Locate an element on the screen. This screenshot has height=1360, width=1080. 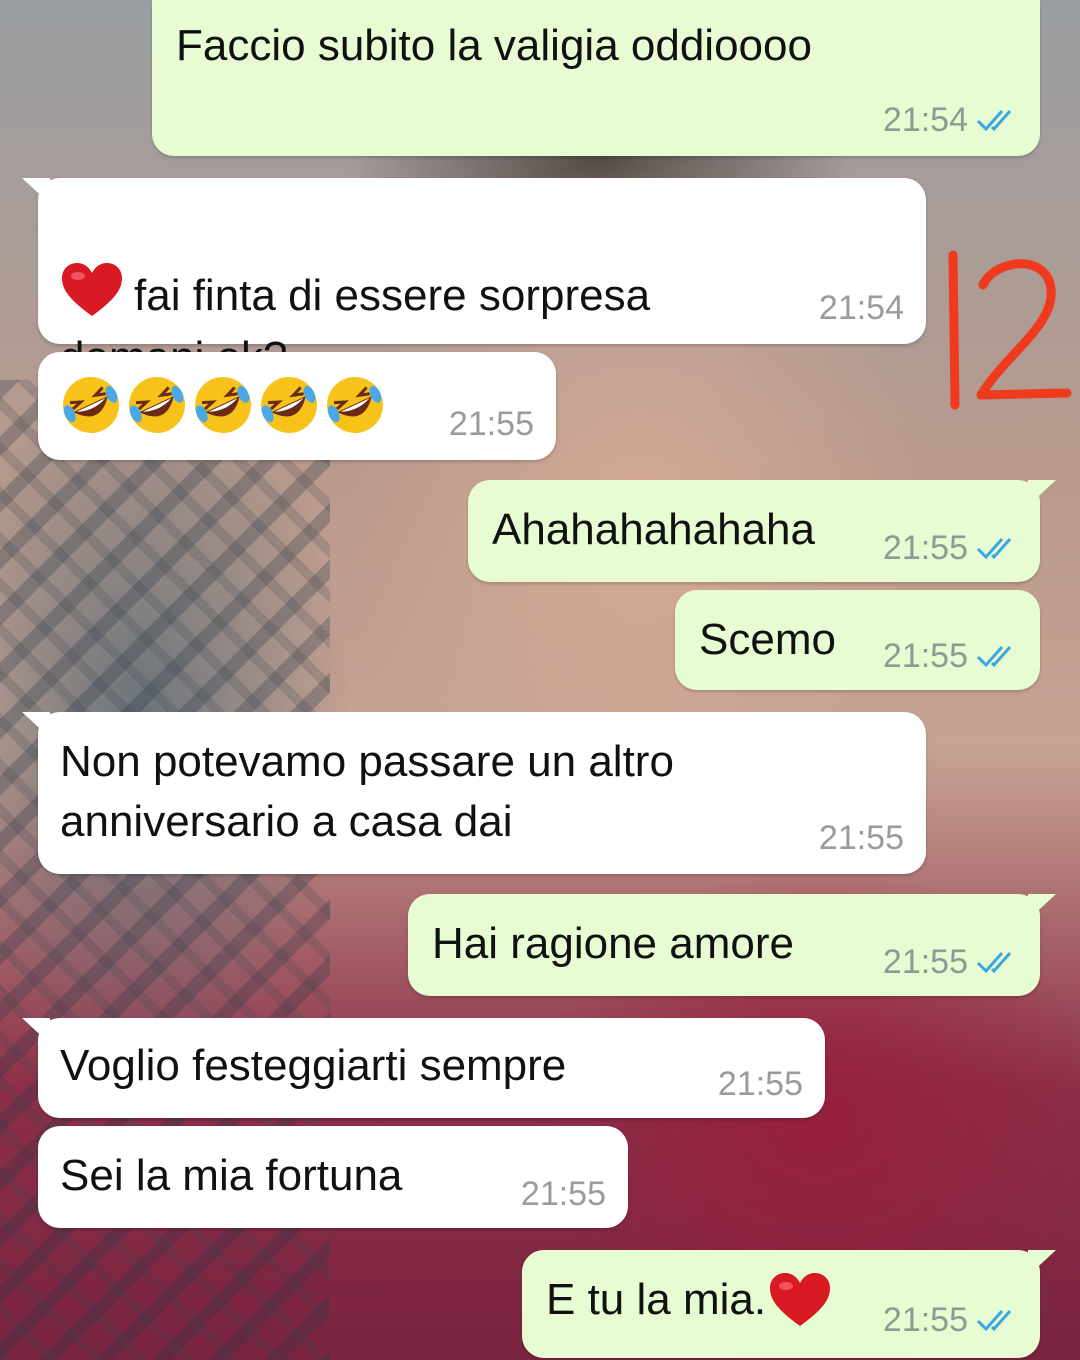
message-text: Scemo is located at coordinates (767, 639).